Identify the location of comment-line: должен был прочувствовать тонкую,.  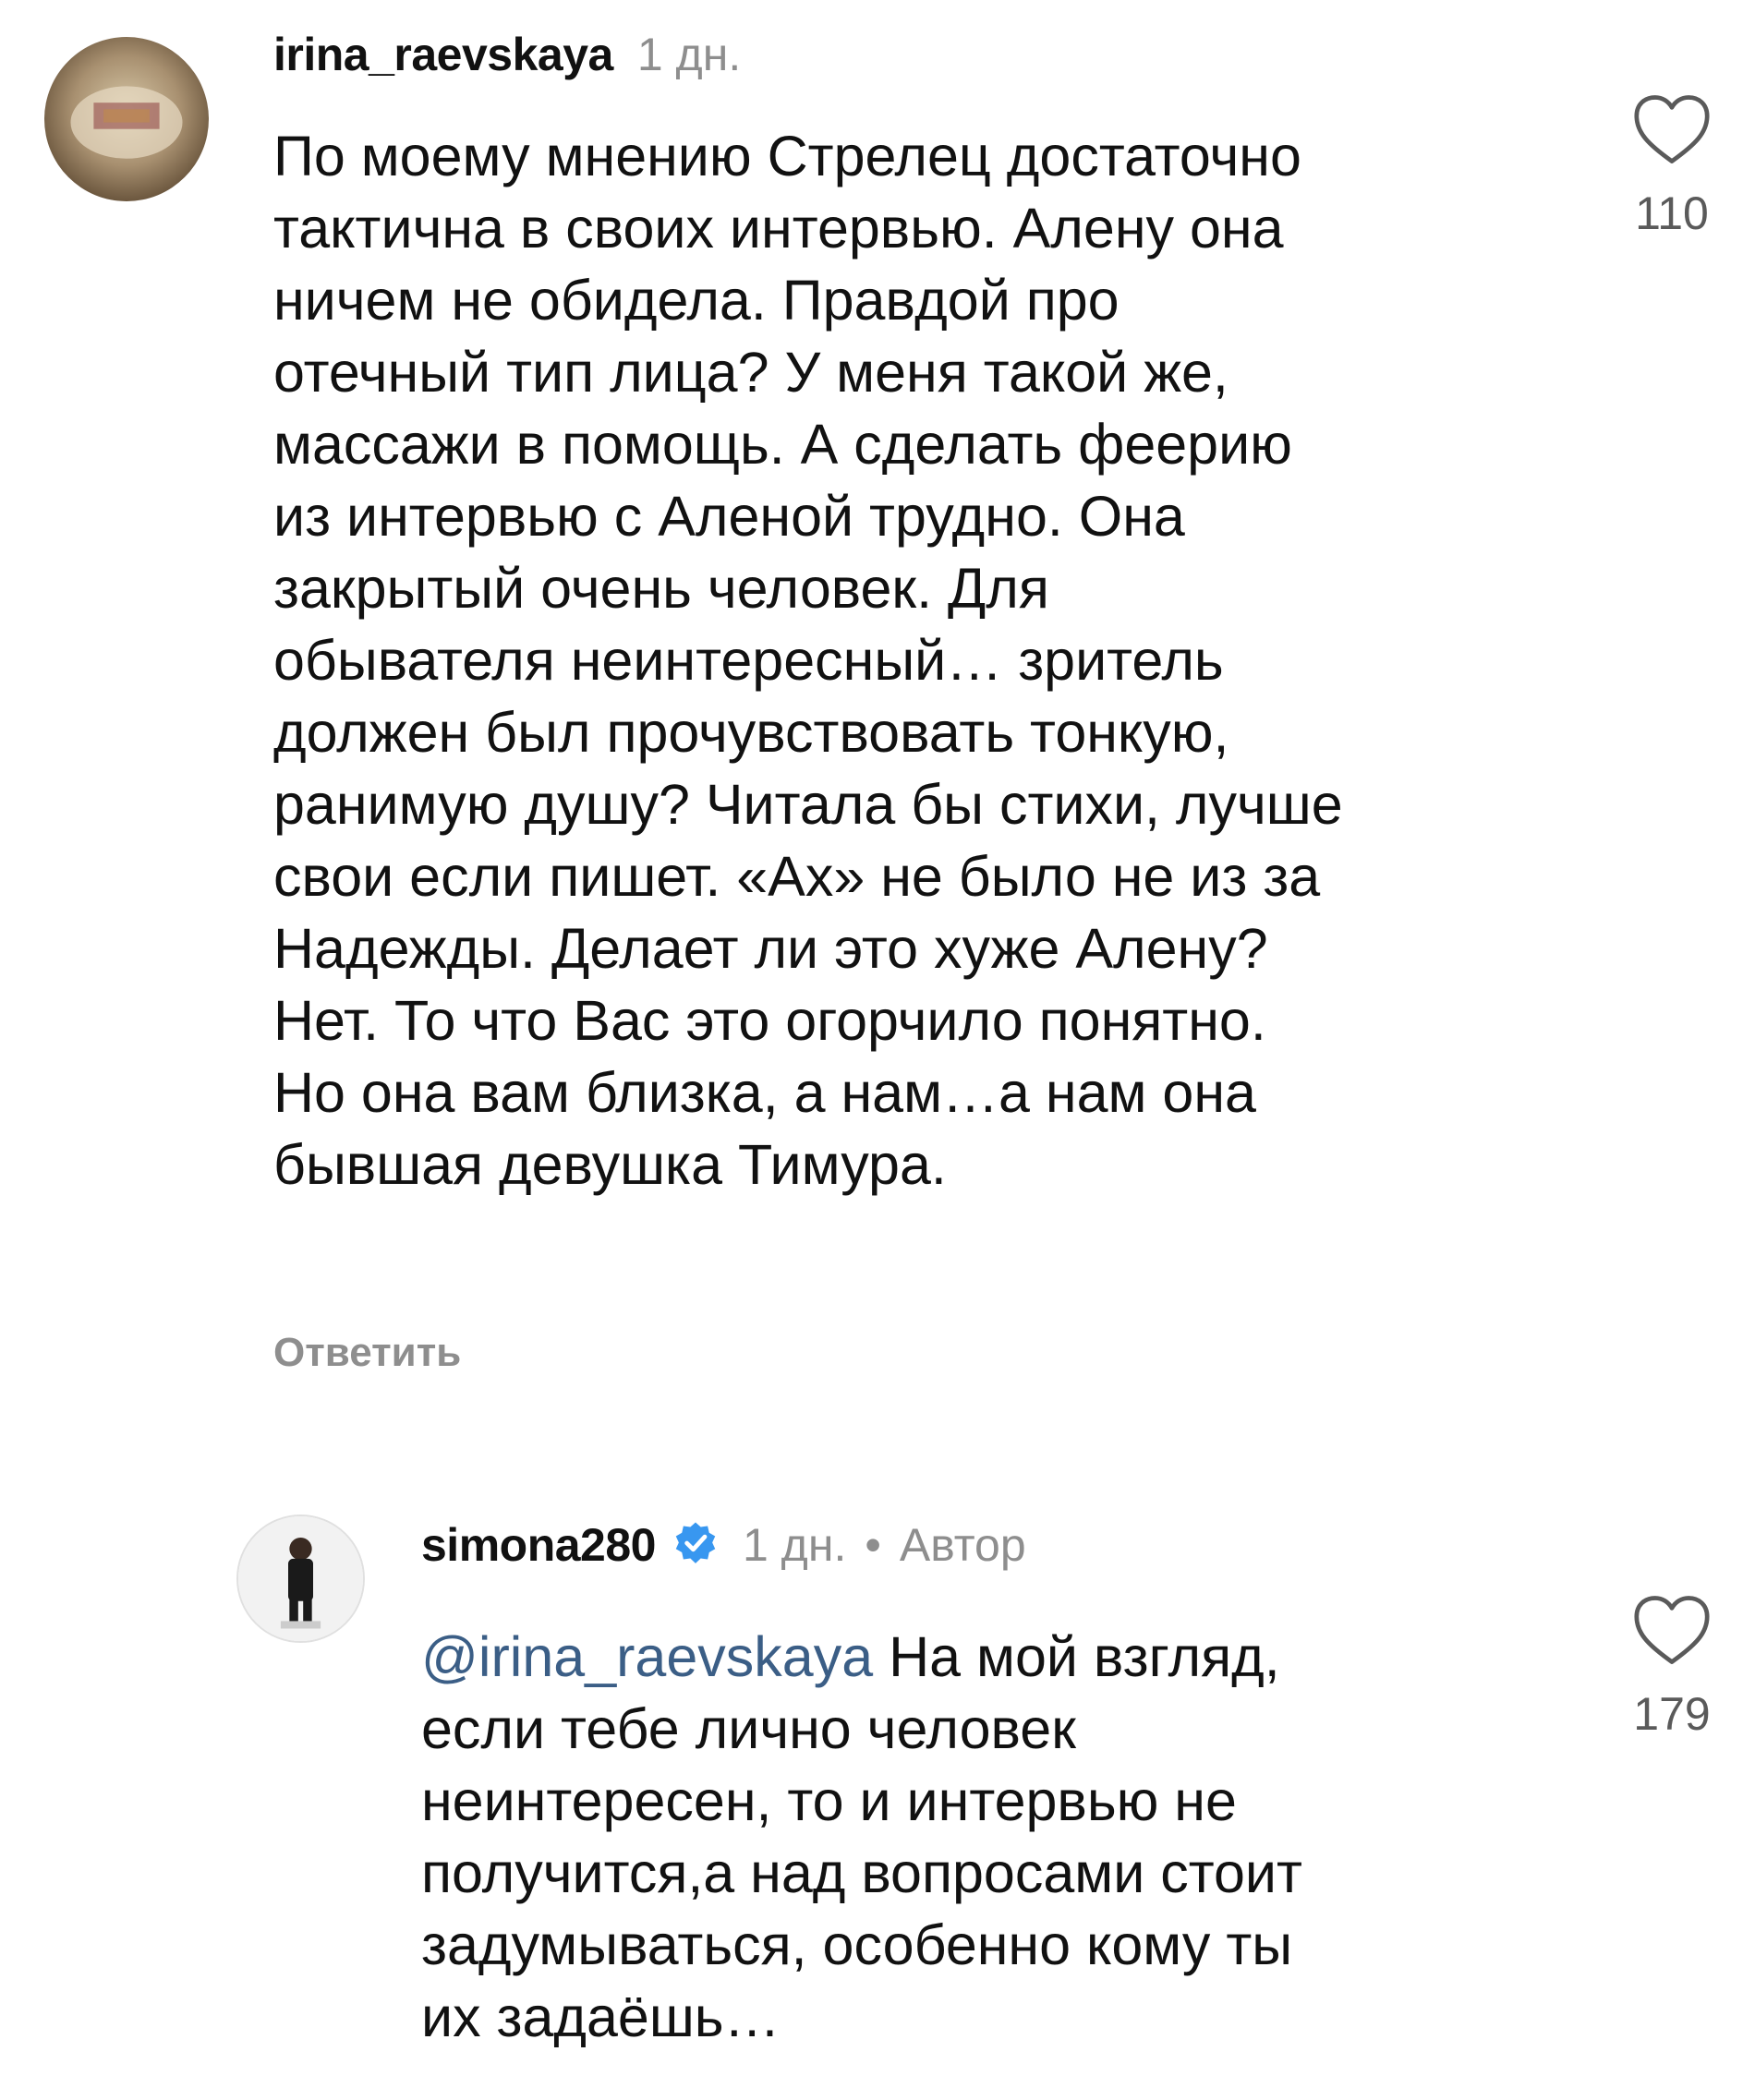
(751, 733).